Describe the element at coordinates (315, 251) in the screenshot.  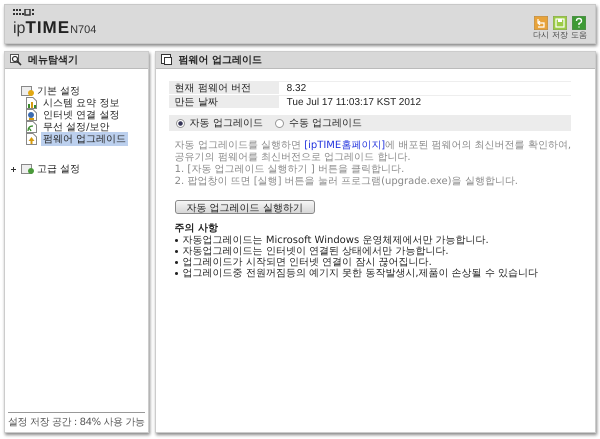
I see `note-text: 자동업그레이드는 인터넷이 연결된 상태에서만 가능합니다.` at that location.